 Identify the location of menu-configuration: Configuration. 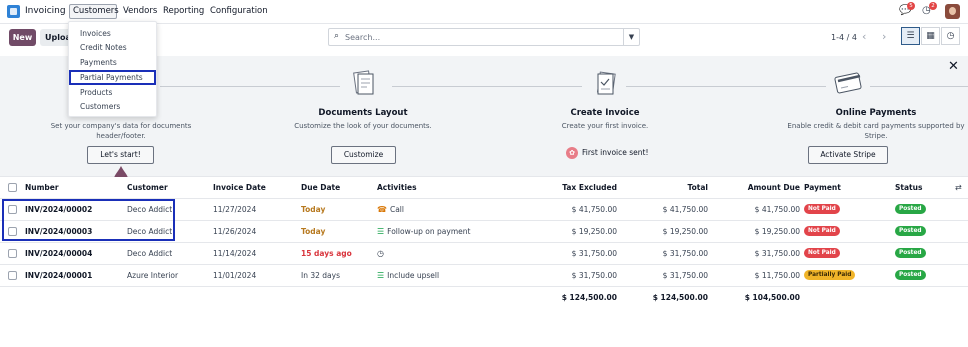
(239, 11).